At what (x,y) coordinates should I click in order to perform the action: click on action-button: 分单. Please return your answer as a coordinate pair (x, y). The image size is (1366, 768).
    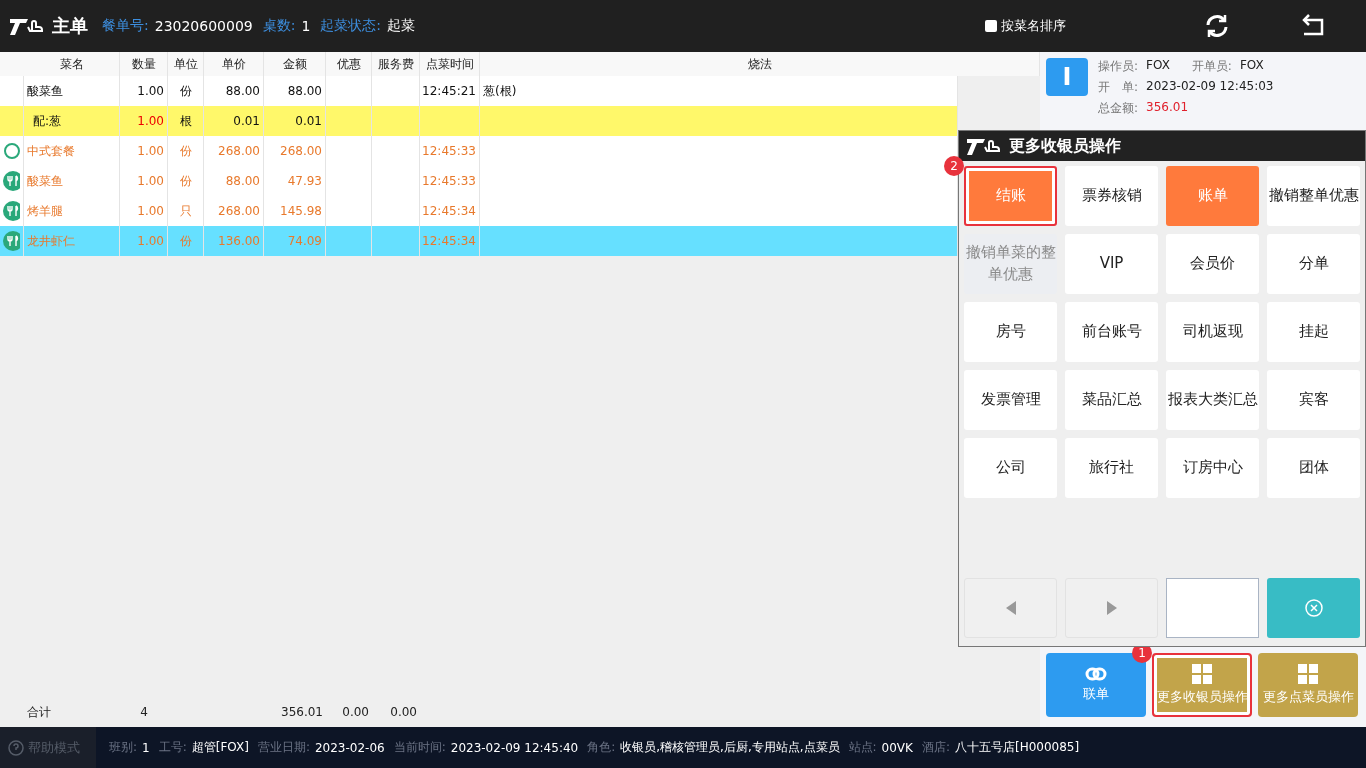
    Looking at the image, I should click on (1313, 264).